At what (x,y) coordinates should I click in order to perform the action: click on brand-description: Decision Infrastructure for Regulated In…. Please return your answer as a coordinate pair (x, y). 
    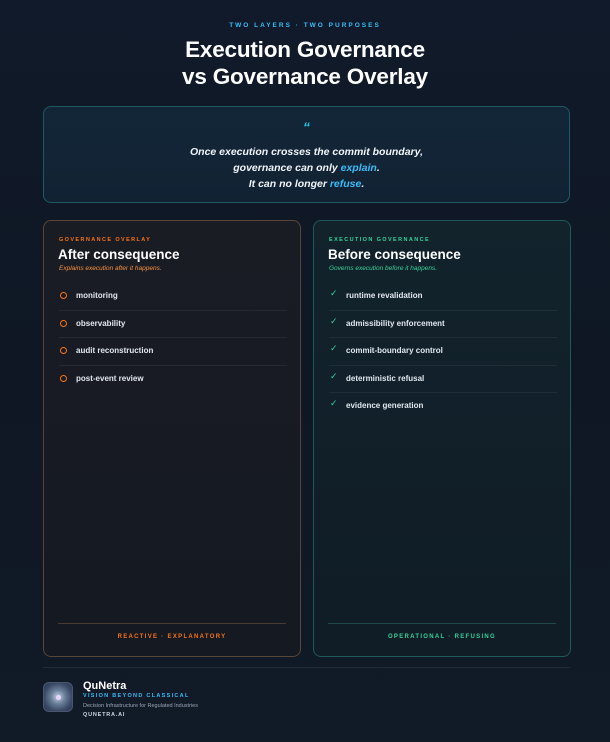
    Looking at the image, I should click on (140, 706).